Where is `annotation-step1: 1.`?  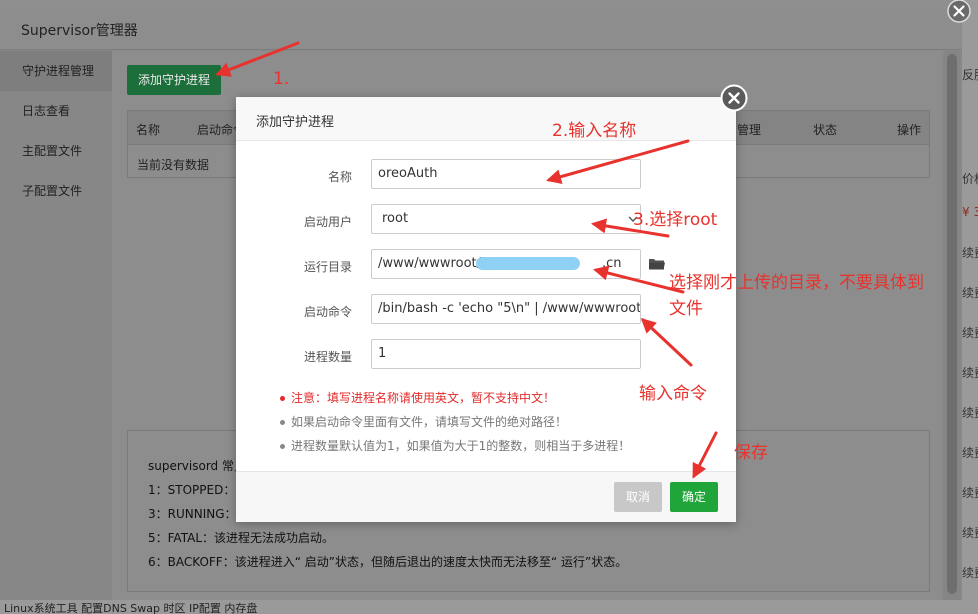 annotation-step1: 1. is located at coordinates (281, 79).